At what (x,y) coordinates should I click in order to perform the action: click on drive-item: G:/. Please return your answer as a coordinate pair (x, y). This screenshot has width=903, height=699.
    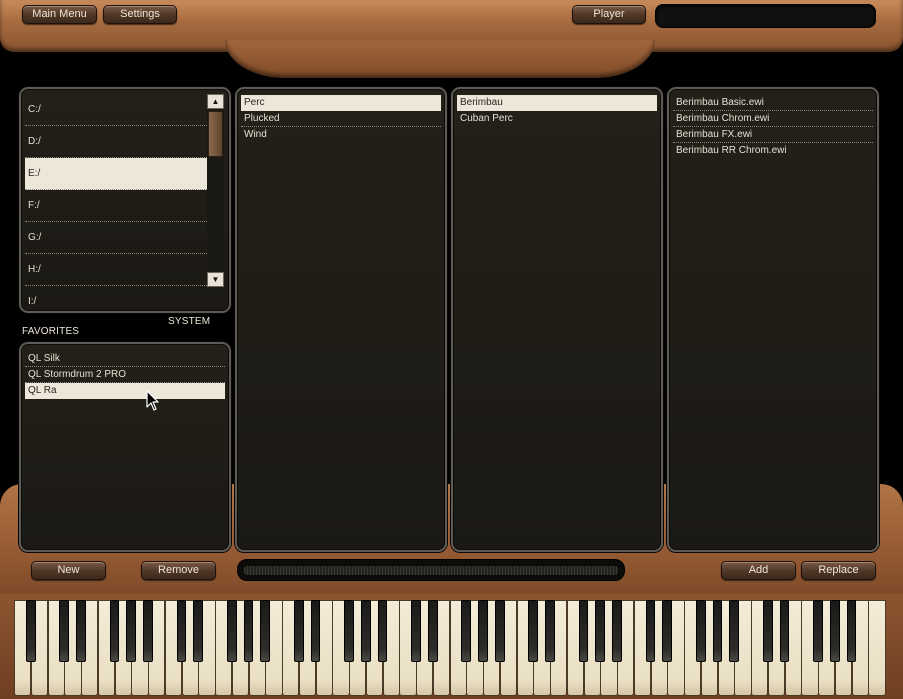
    Looking at the image, I should click on (117, 238).